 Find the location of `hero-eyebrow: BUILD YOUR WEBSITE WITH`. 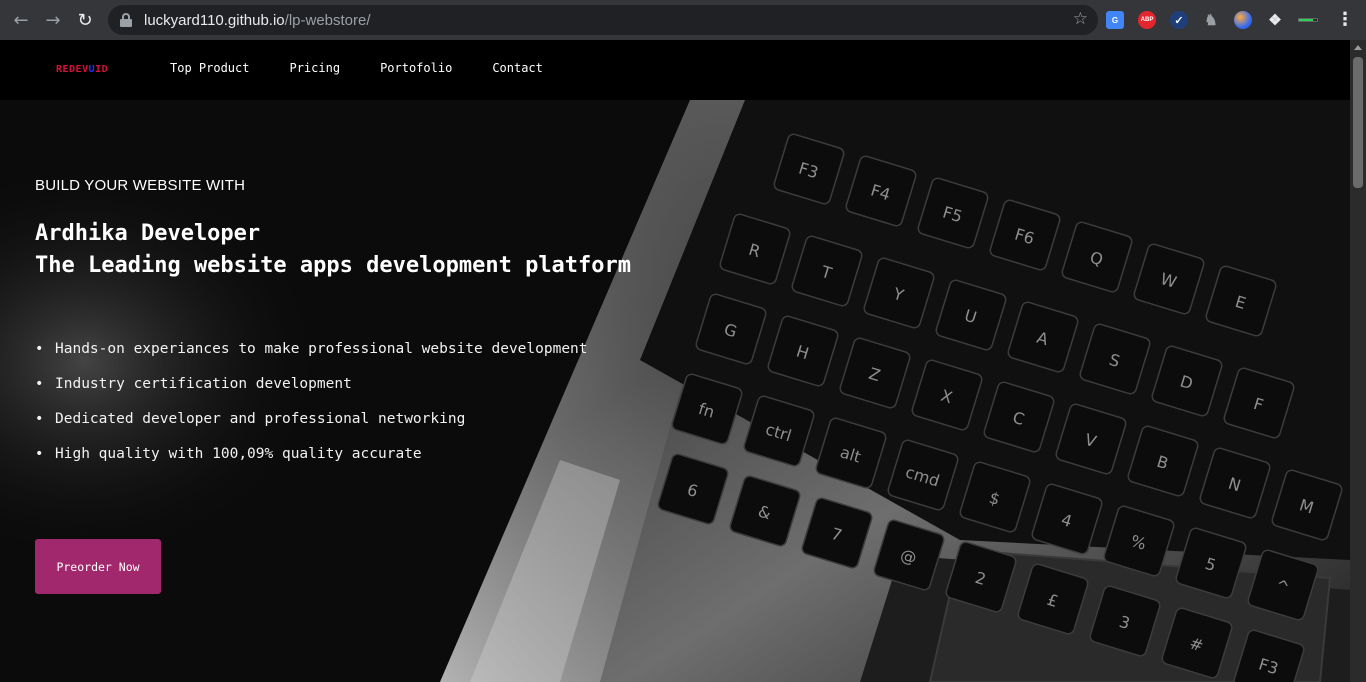

hero-eyebrow: BUILD YOUR WEBSITE WITH is located at coordinates (140, 185).